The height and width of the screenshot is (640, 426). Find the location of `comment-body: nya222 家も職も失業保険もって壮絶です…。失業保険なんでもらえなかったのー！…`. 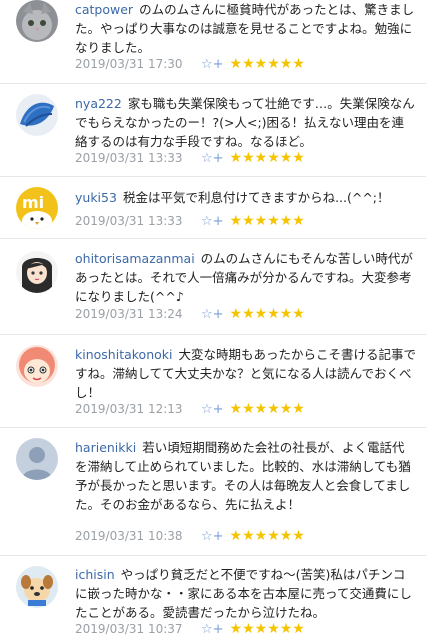

comment-body: nya222 家も職も失業保険もって壮絶です…。失業保険なんでもらえなかったのー！… is located at coordinates (245, 122).